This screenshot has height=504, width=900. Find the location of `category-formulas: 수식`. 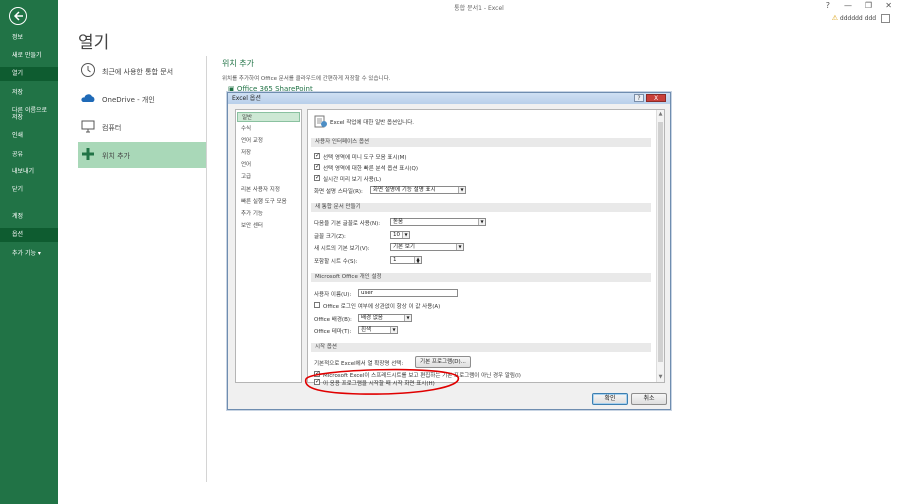

category-formulas: 수식 is located at coordinates (268, 129).